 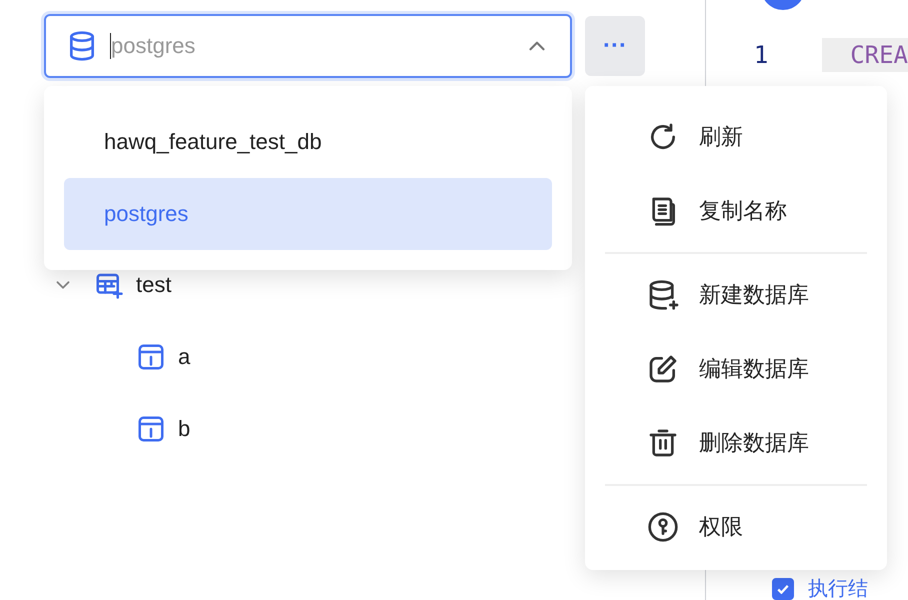 What do you see at coordinates (308, 214) in the screenshot?
I see `dropdown-option: postgres` at bounding box center [308, 214].